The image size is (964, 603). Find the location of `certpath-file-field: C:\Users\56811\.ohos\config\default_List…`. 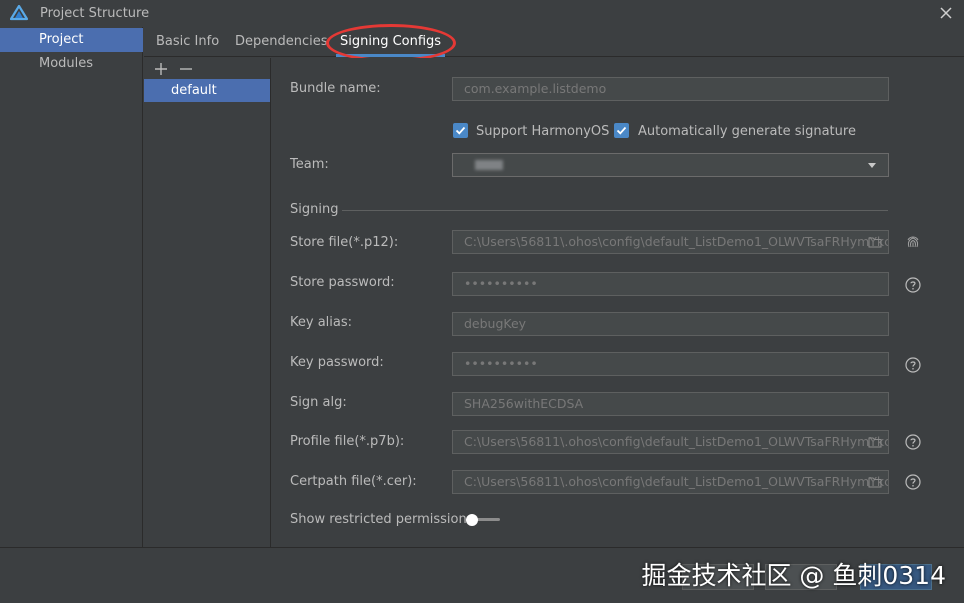

certpath-file-field: C:\Users\56811\.ohos\config\default_List… is located at coordinates (670, 482).